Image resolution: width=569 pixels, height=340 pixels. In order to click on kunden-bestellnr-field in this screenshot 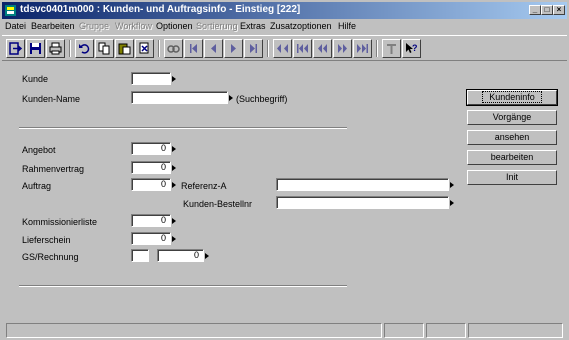, I will do `click(362, 202)`.